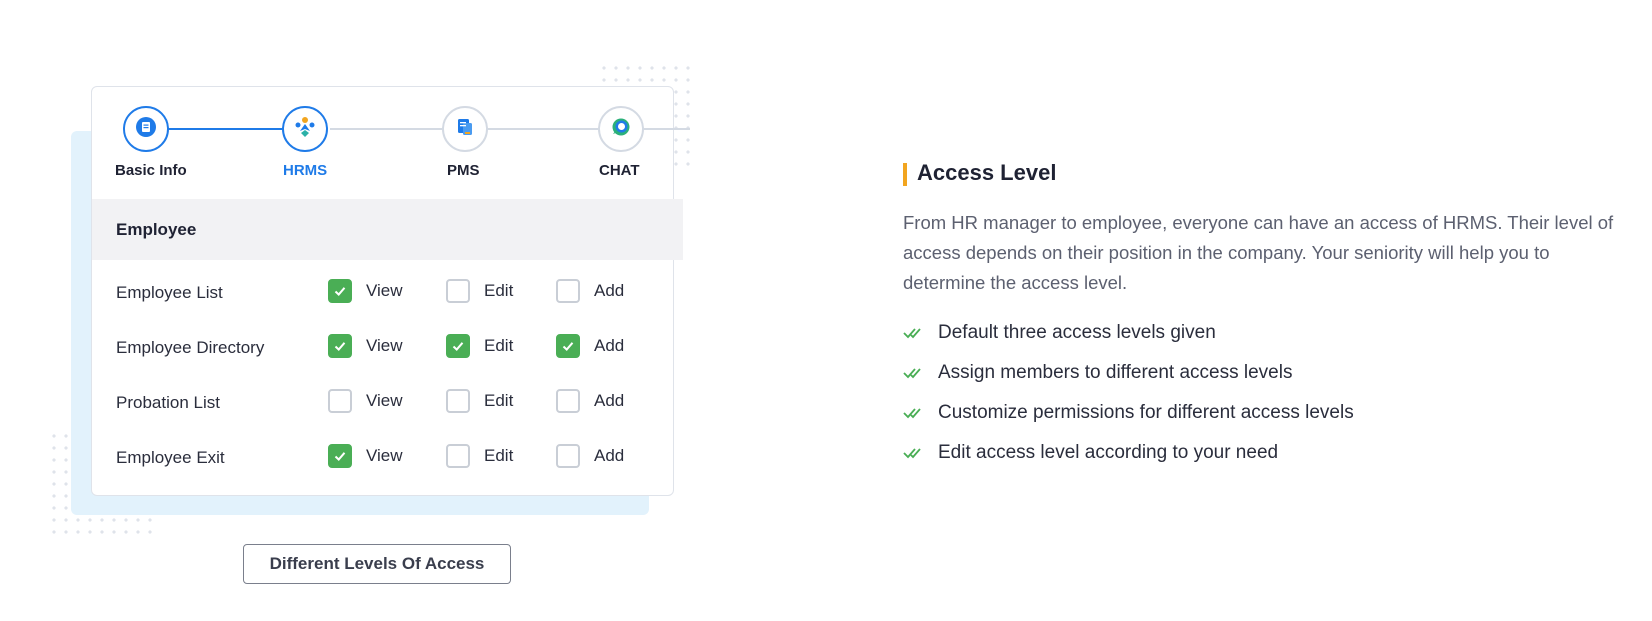  I want to click on step-chat, so click(621, 129).